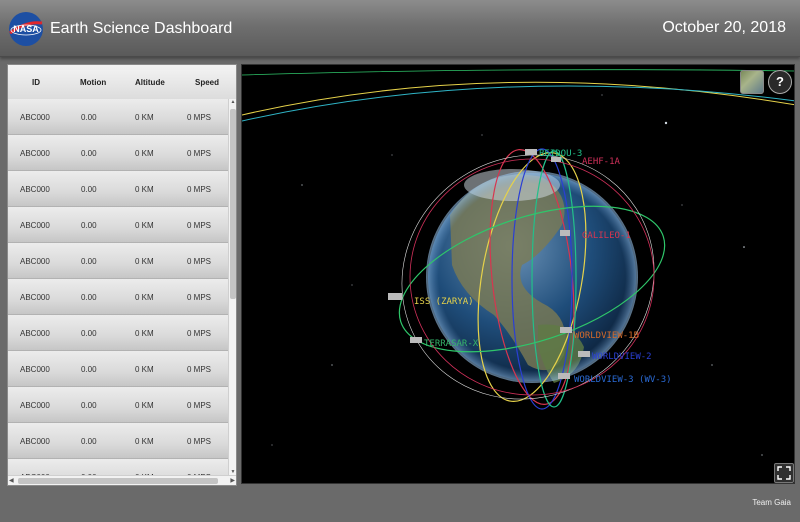 The height and width of the screenshot is (522, 800). What do you see at coordinates (232, 102) in the screenshot?
I see `scroll-up-arrow-icon: ▲` at bounding box center [232, 102].